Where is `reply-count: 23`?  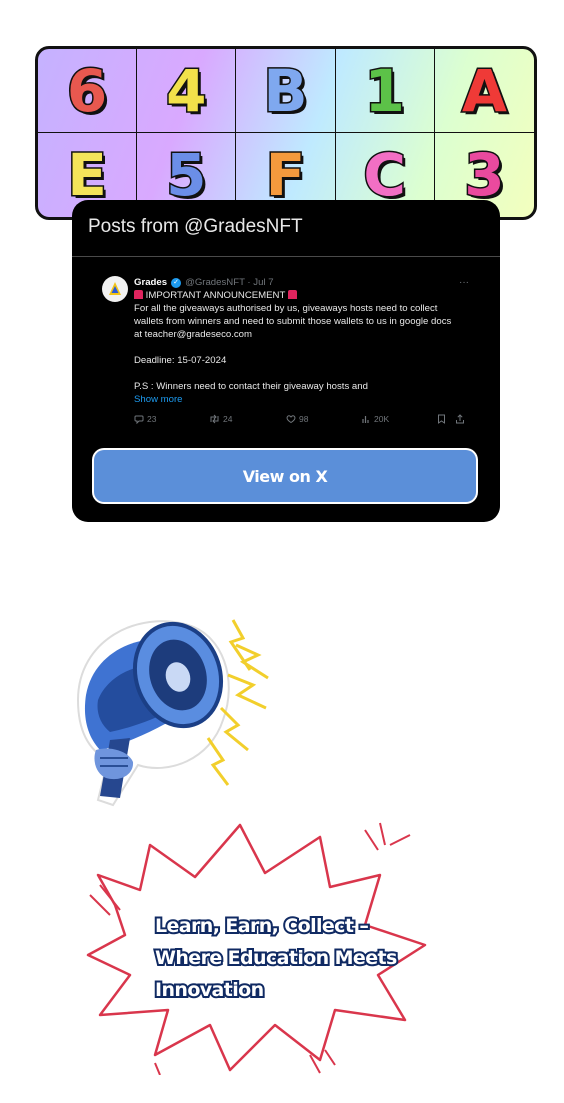 reply-count: 23 is located at coordinates (152, 419).